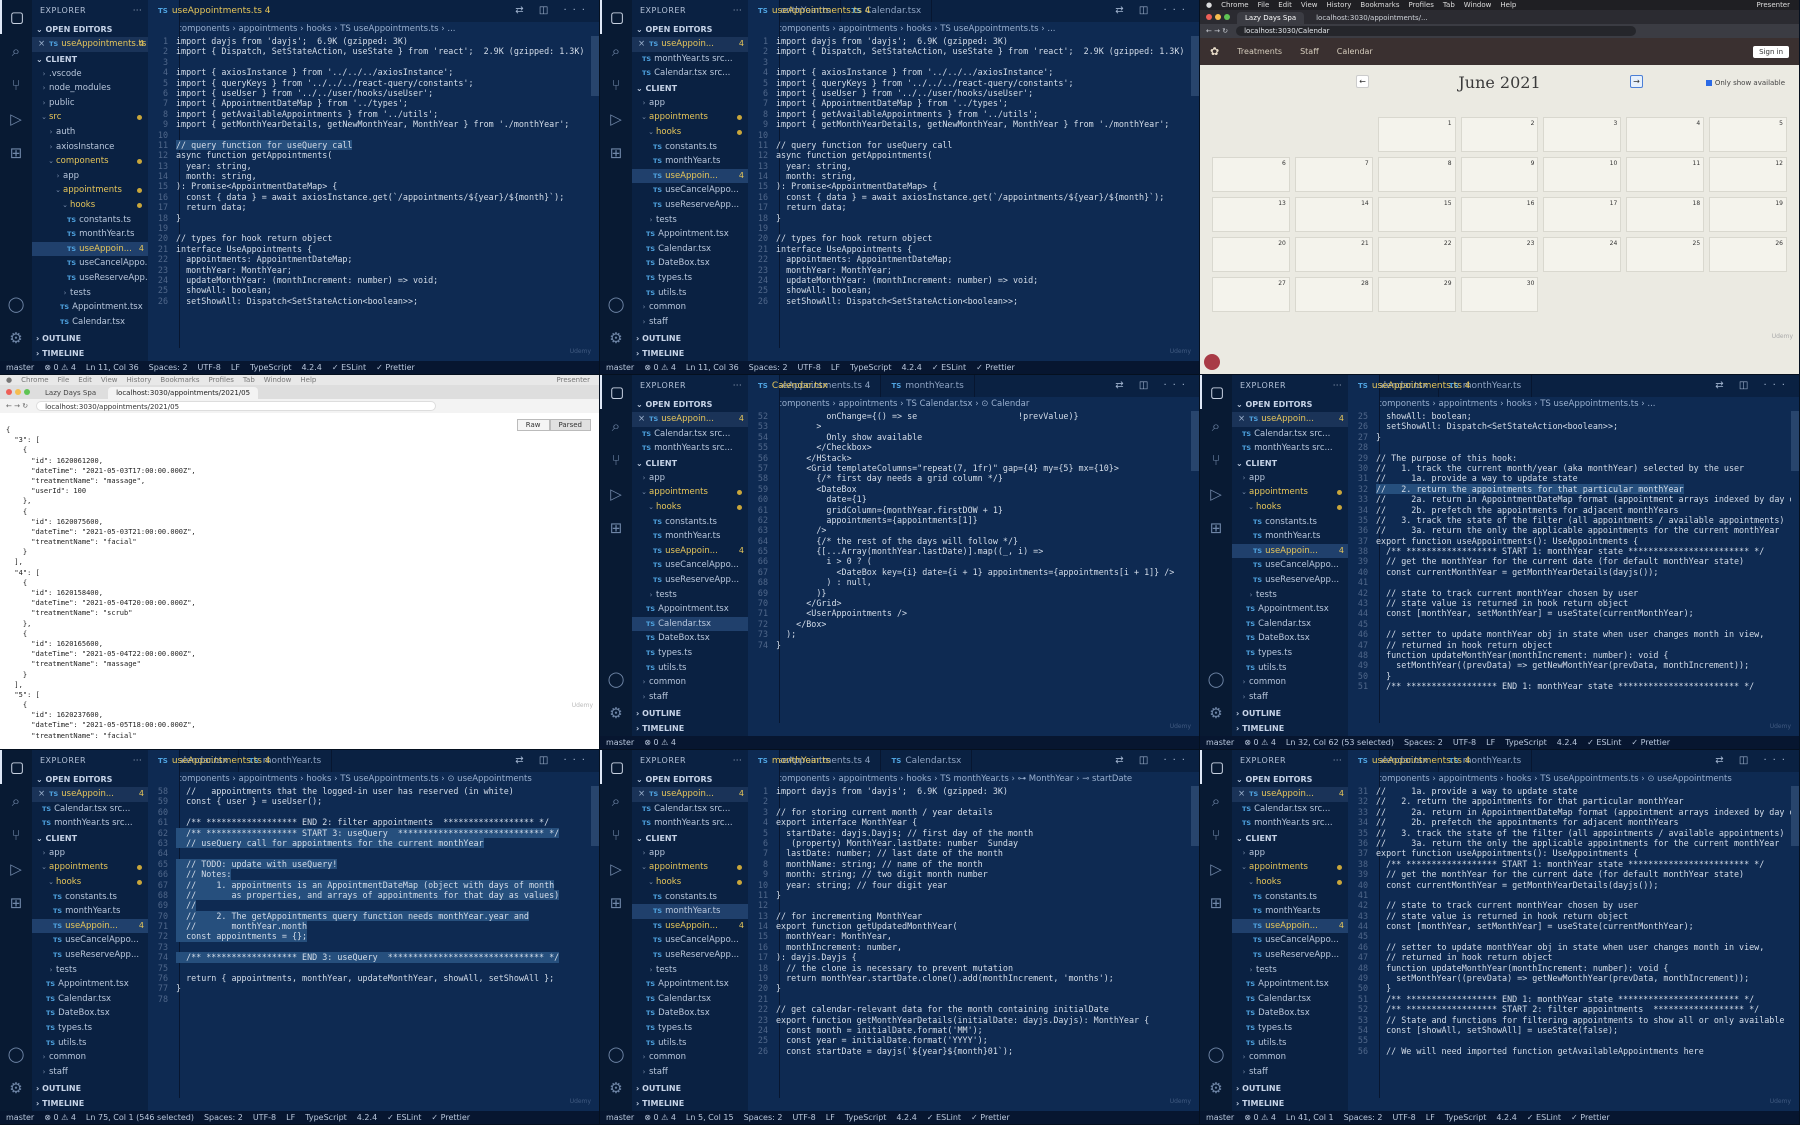  What do you see at coordinates (871, 367) in the screenshot?
I see `status-item: TypeScript` at bounding box center [871, 367].